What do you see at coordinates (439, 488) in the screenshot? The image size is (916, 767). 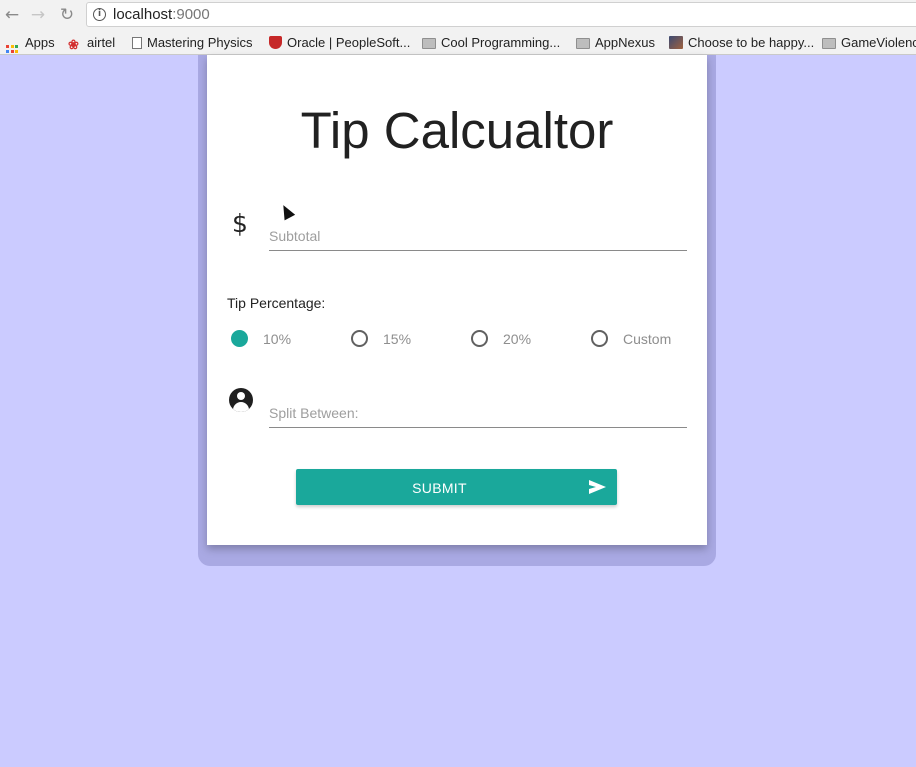 I see `submit-label: SUBMIT` at bounding box center [439, 488].